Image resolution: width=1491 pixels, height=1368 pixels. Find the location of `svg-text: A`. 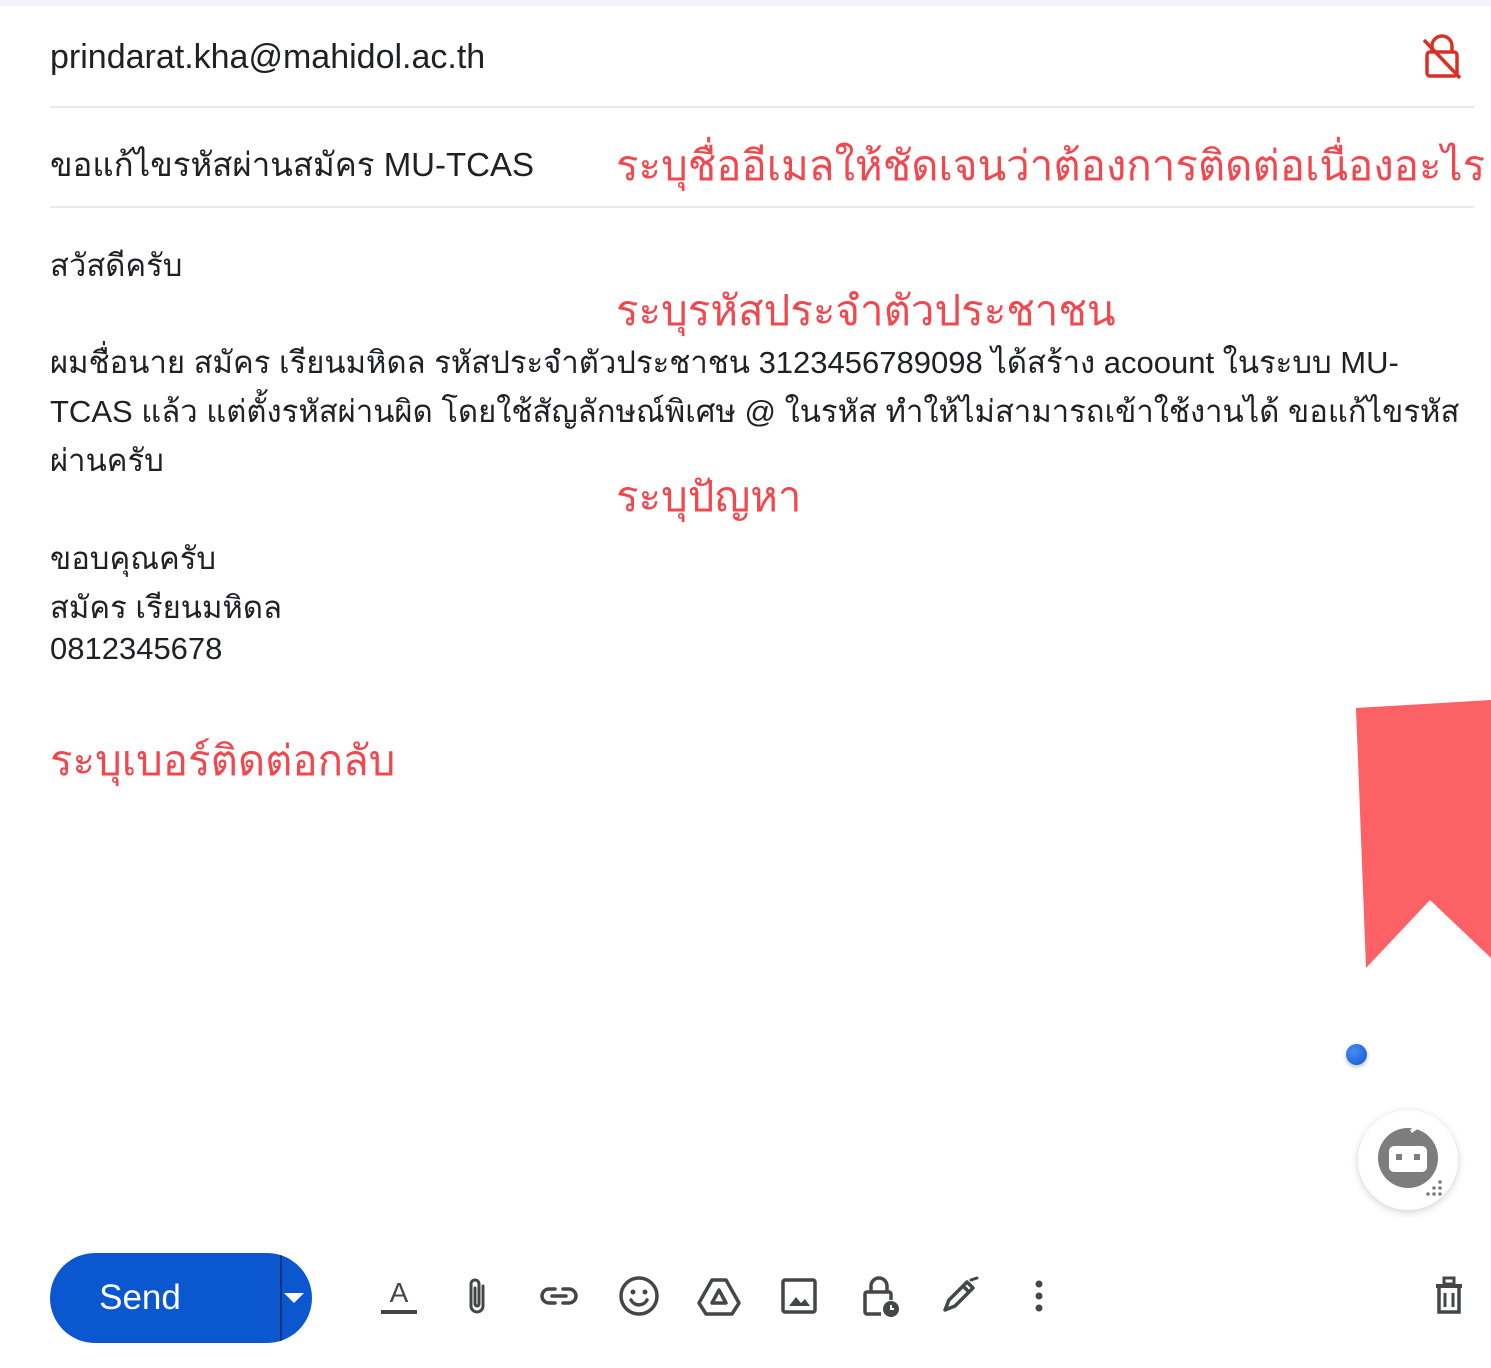

svg-text: A is located at coordinates (399, 1292).